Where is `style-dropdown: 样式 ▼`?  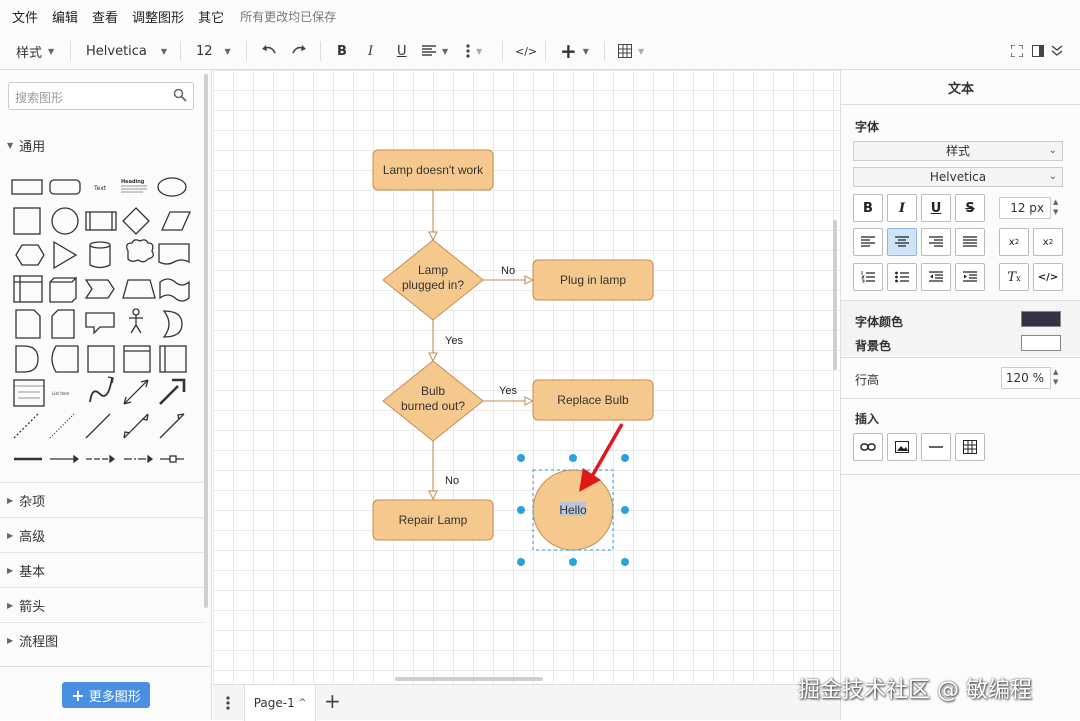 style-dropdown: 样式 ▼ is located at coordinates (35, 51).